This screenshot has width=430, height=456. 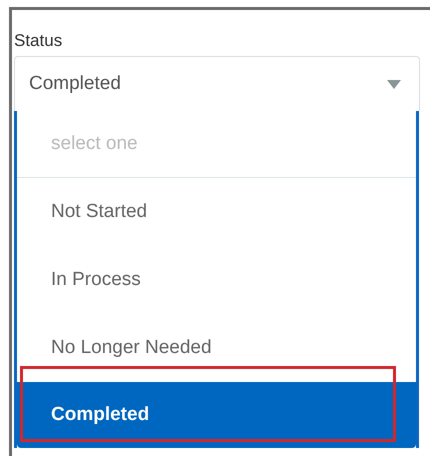 What do you see at coordinates (217, 83) in the screenshot?
I see `status-dropdown: Completed` at bounding box center [217, 83].